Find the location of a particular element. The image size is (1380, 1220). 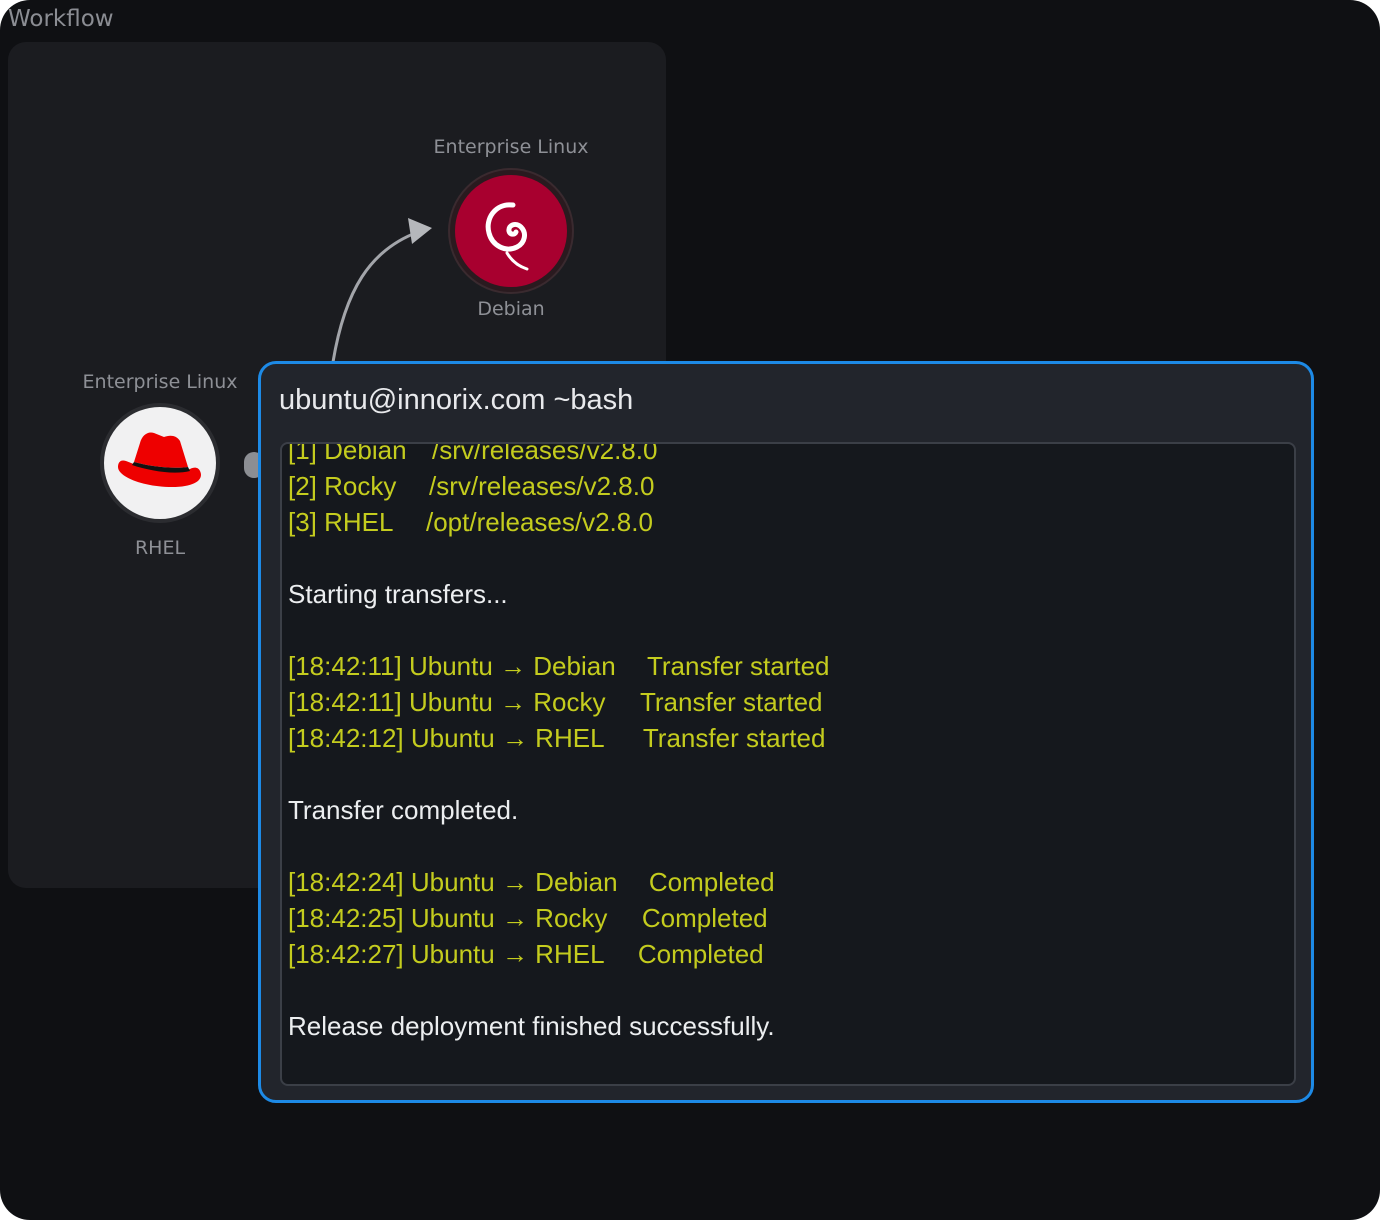

debian-swirl-icon is located at coordinates (507, 236).